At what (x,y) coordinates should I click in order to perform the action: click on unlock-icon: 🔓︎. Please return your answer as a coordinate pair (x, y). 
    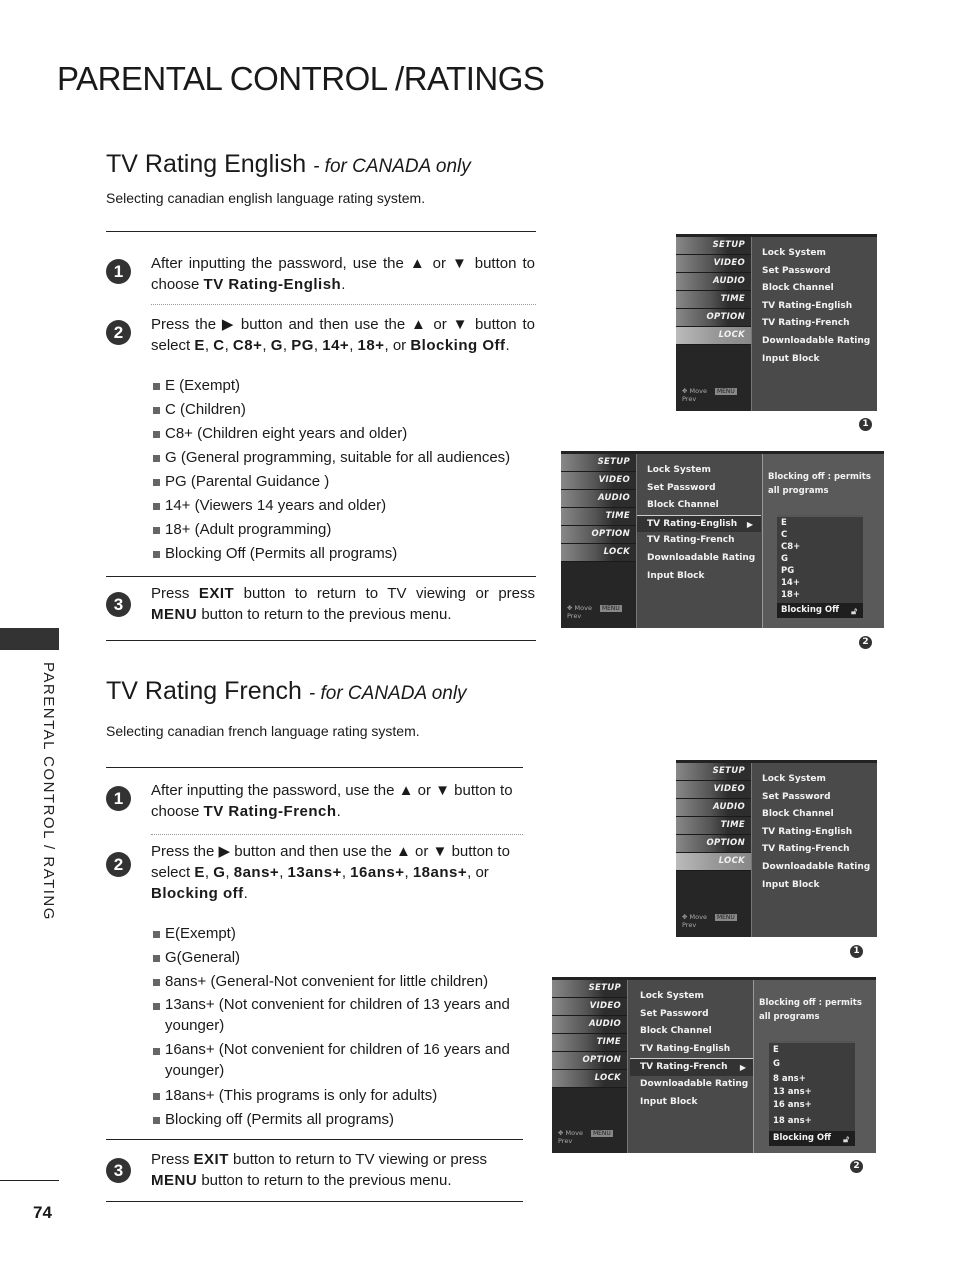
    Looking at the image, I should click on (854, 612).